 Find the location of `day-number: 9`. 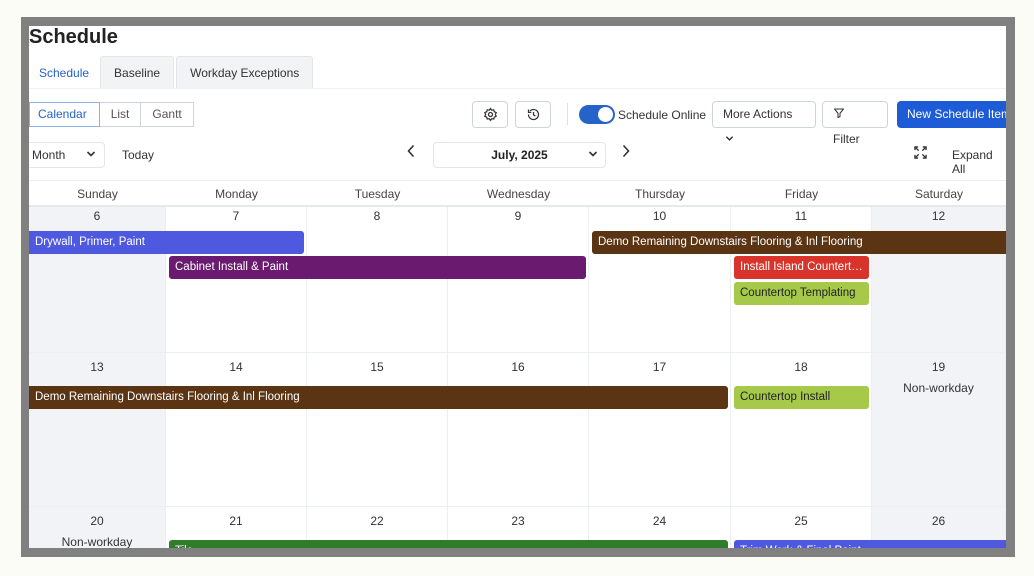

day-number: 9 is located at coordinates (518, 216).